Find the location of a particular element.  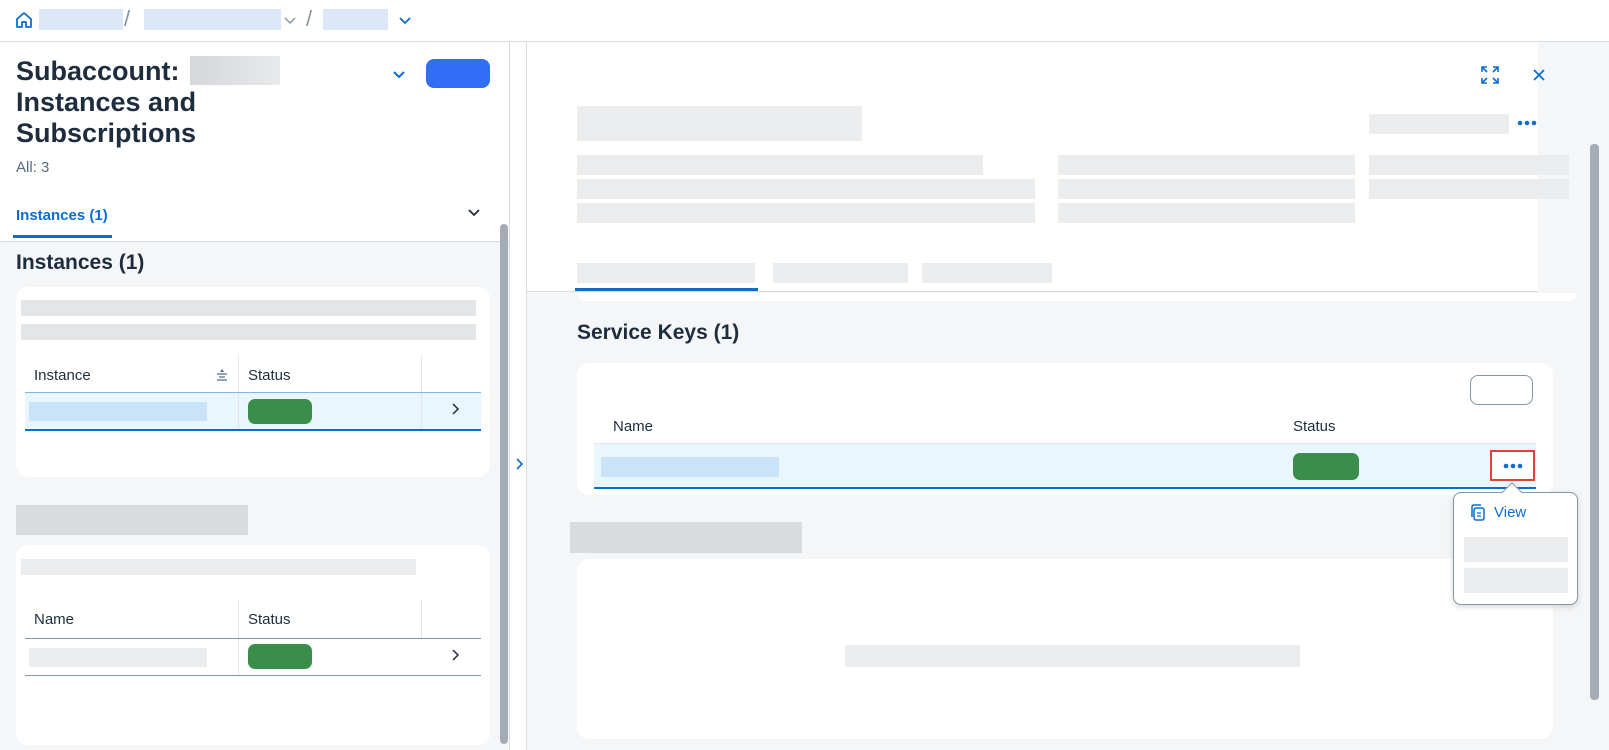

key-name-placeholder is located at coordinates (690, 467).